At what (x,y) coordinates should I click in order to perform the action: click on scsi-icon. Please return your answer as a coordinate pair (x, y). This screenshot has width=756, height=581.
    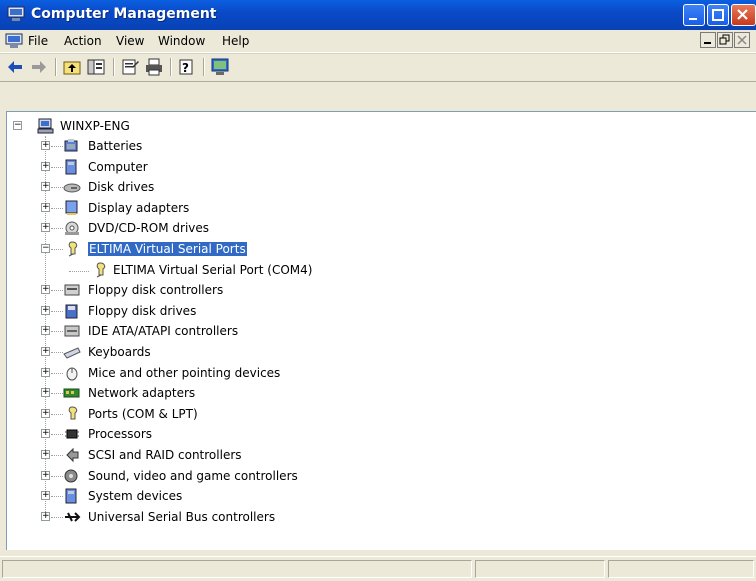
    Looking at the image, I should click on (72, 455).